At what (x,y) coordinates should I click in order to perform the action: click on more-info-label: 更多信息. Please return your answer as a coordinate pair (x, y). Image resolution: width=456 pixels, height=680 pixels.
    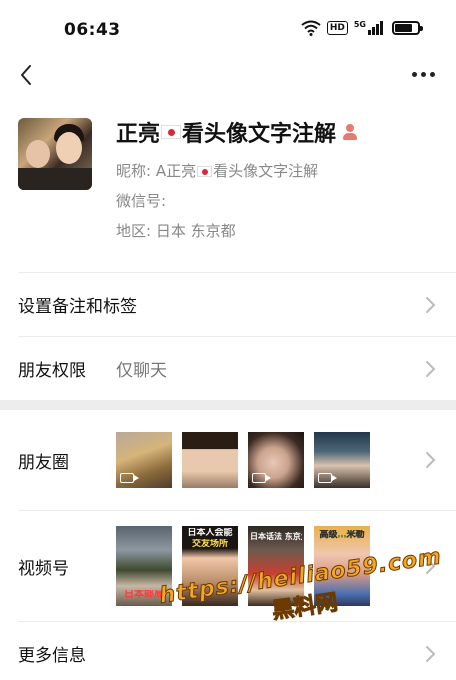
    Looking at the image, I should click on (52, 656).